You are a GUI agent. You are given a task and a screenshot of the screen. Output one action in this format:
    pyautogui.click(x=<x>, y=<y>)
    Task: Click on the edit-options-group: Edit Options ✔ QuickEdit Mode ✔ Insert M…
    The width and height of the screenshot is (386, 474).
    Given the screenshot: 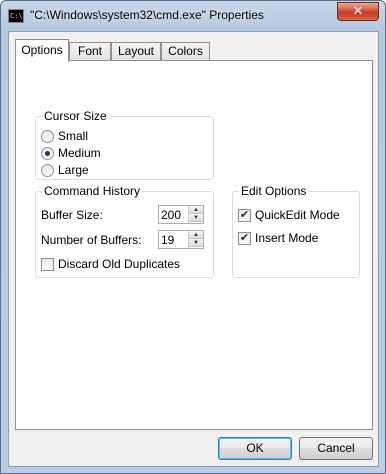 What is the action you would take?
    pyautogui.click(x=296, y=231)
    